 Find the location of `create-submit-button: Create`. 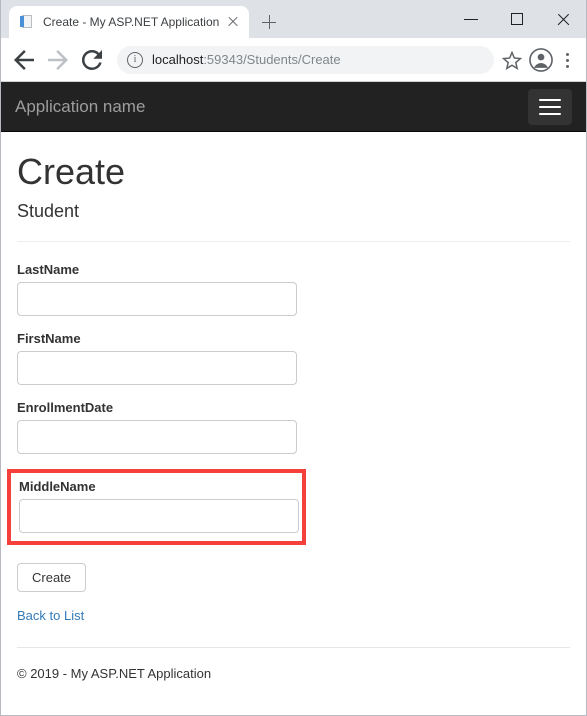

create-submit-button: Create is located at coordinates (52, 578).